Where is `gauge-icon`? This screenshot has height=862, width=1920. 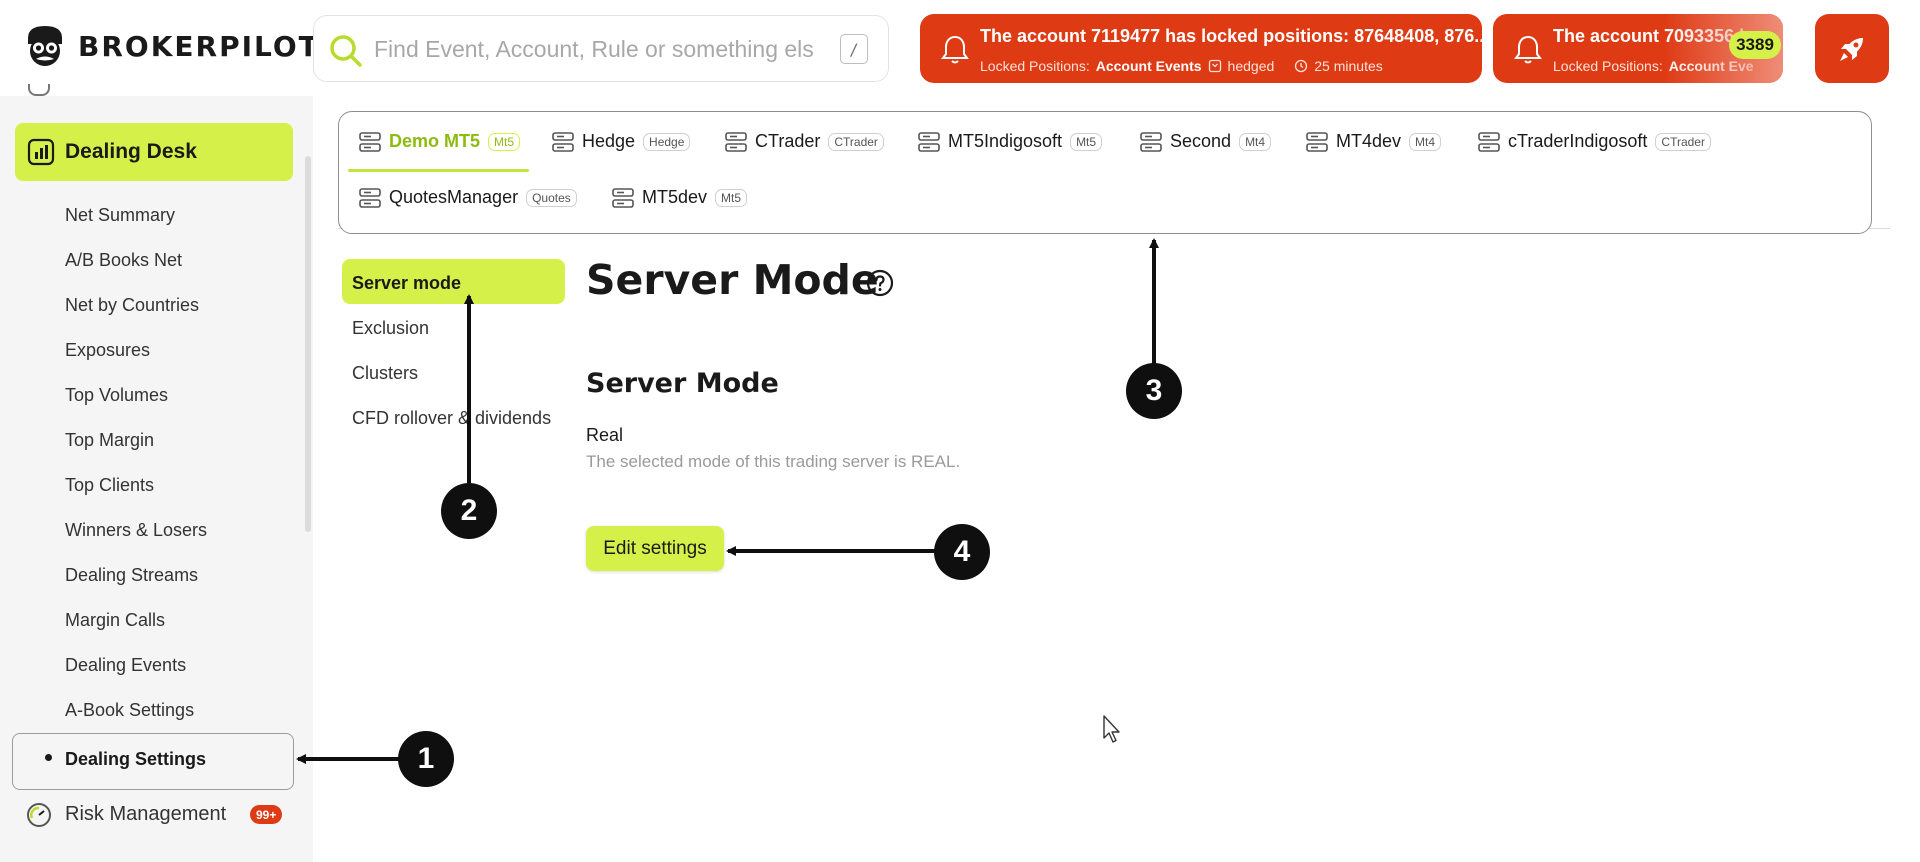
gauge-icon is located at coordinates (39, 815).